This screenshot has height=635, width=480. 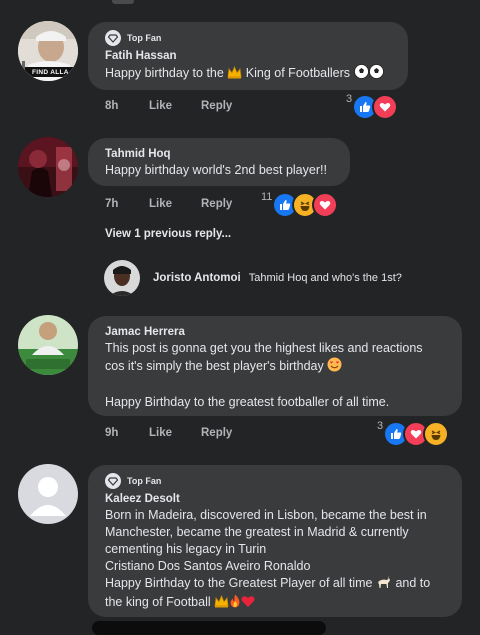 What do you see at coordinates (48, 51) in the screenshot?
I see `avatar: FIND ALLA` at bounding box center [48, 51].